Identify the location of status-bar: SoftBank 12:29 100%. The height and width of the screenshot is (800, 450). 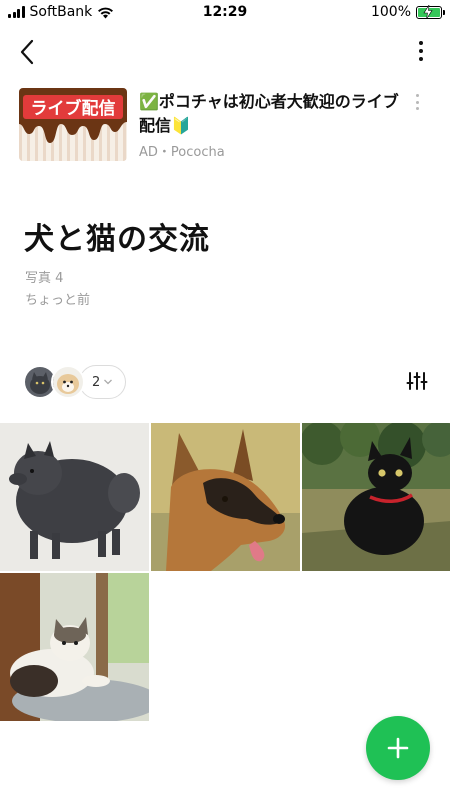
(225, 13).